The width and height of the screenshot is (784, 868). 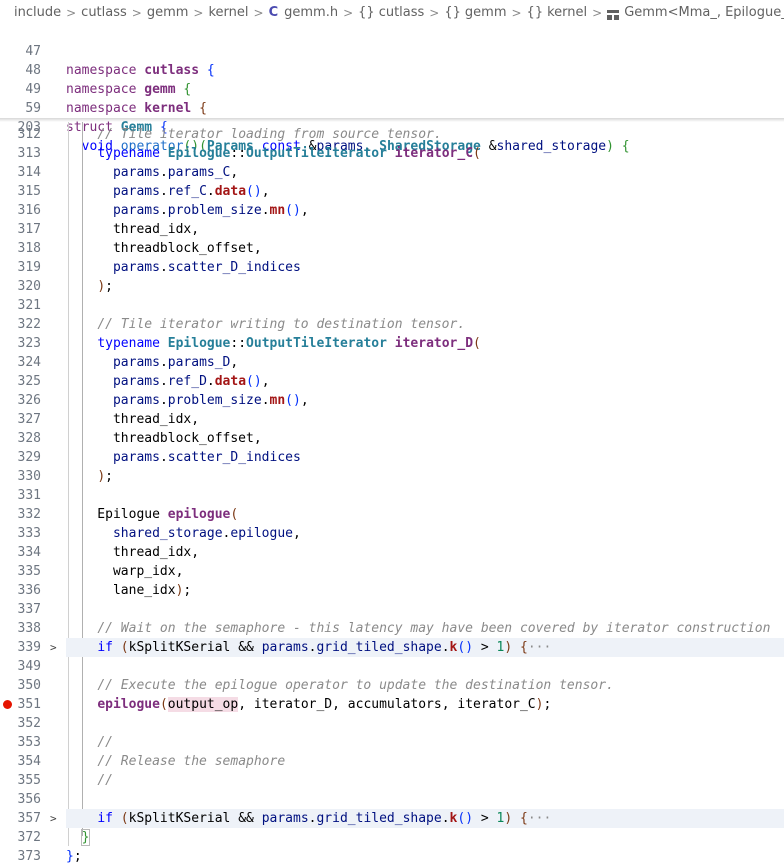 I want to click on breadcrumb-ns-cutlass: cutlass, so click(x=402, y=12).